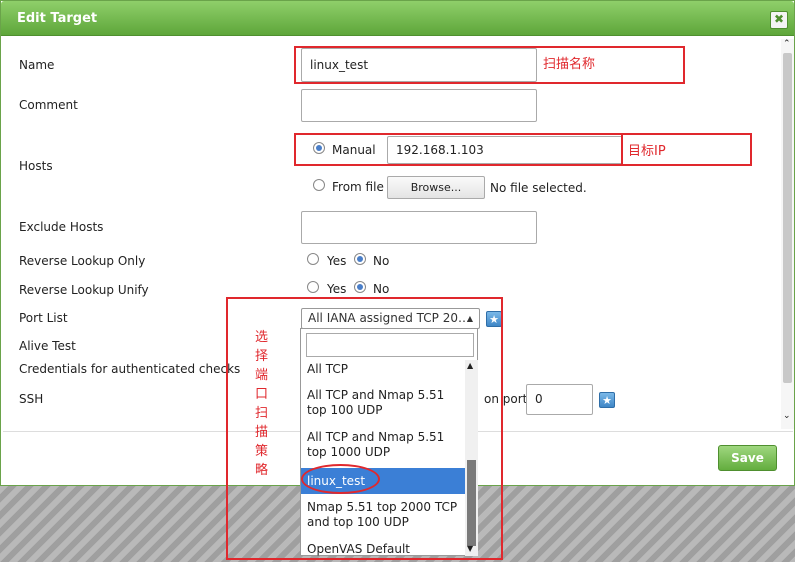  Describe the element at coordinates (538, 188) in the screenshot. I see `no-file-text: No file selected.` at that location.